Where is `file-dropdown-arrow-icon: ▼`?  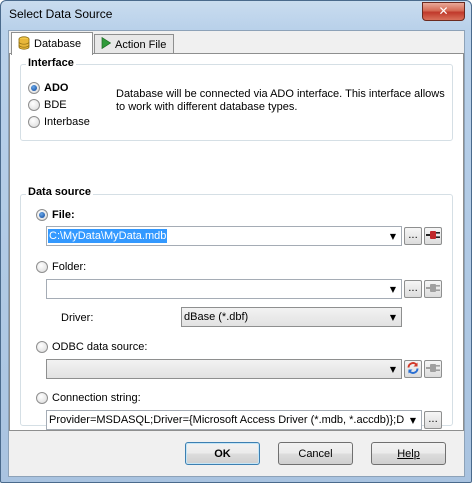 file-dropdown-arrow-icon: ▼ is located at coordinates (393, 236).